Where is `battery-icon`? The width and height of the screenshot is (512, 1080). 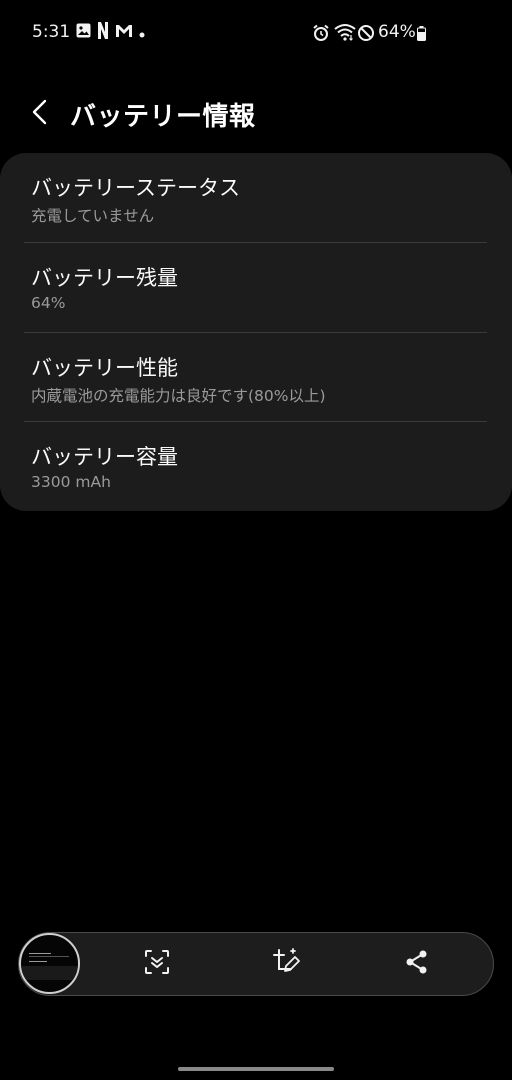
battery-icon is located at coordinates (421, 35).